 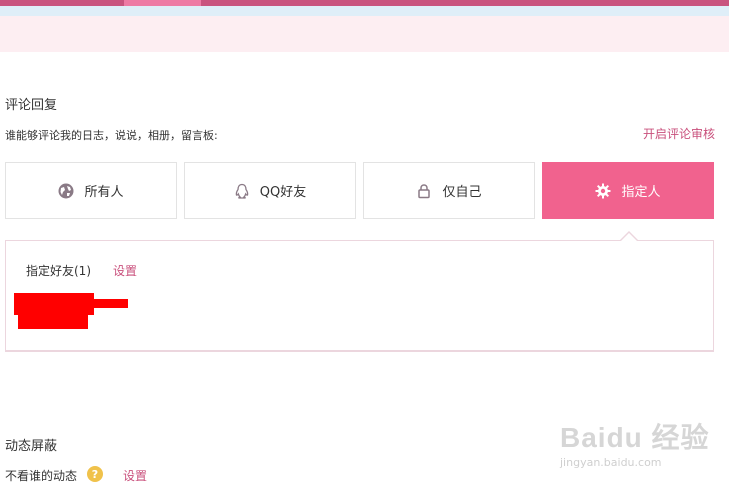 I want to click on option-only-me: 仅自己, so click(x=449, y=190).